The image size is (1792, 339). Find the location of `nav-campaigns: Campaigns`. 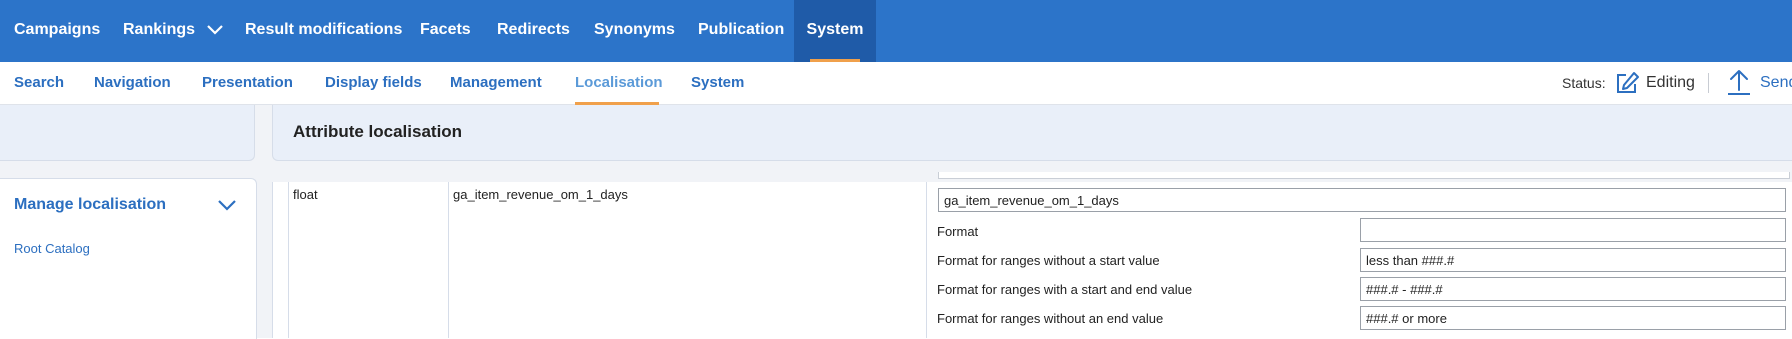

nav-campaigns: Campaigns is located at coordinates (57, 31).